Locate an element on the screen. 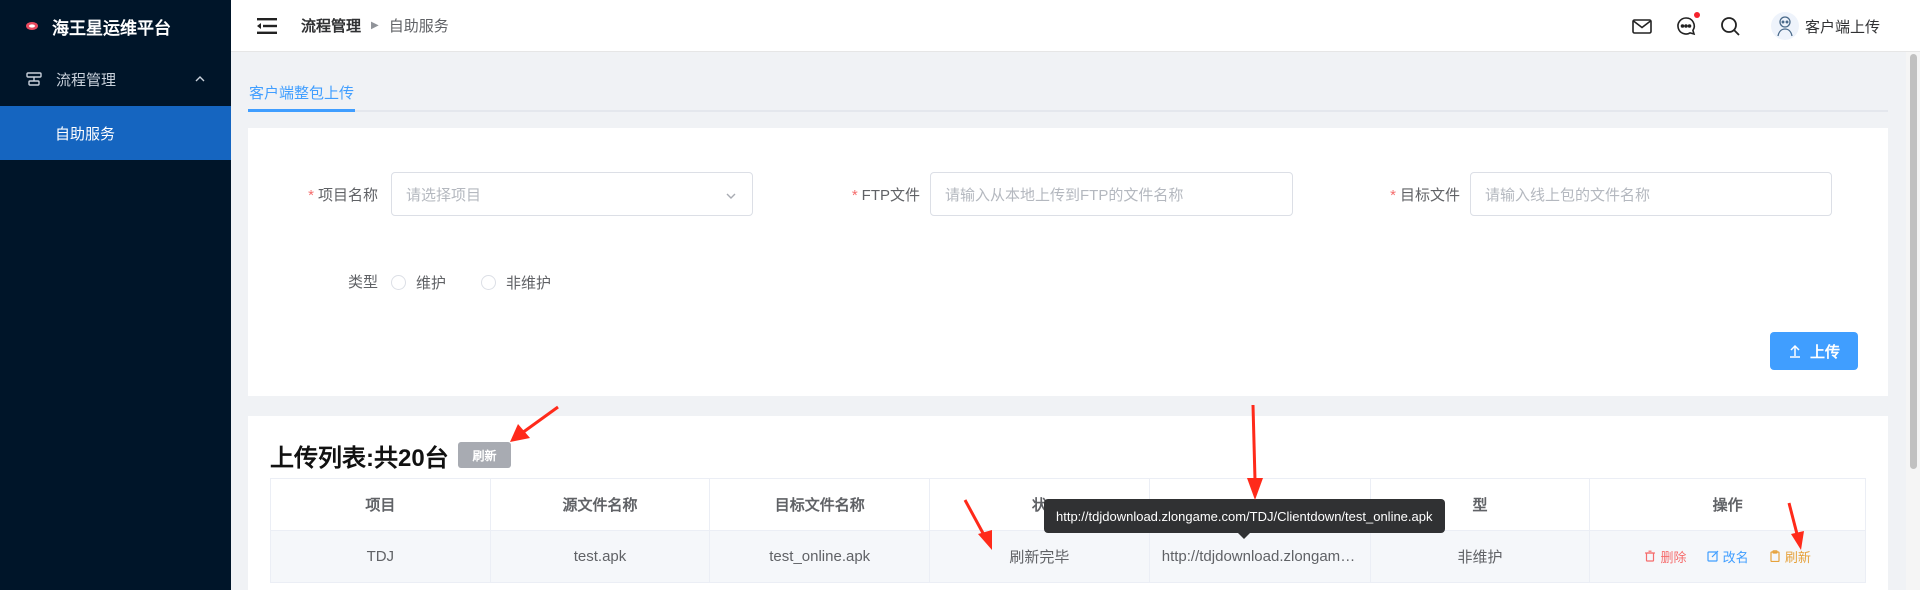 Image resolution: width=1920 pixels, height=590 pixels. chevron-up-icon is located at coordinates (200, 79).